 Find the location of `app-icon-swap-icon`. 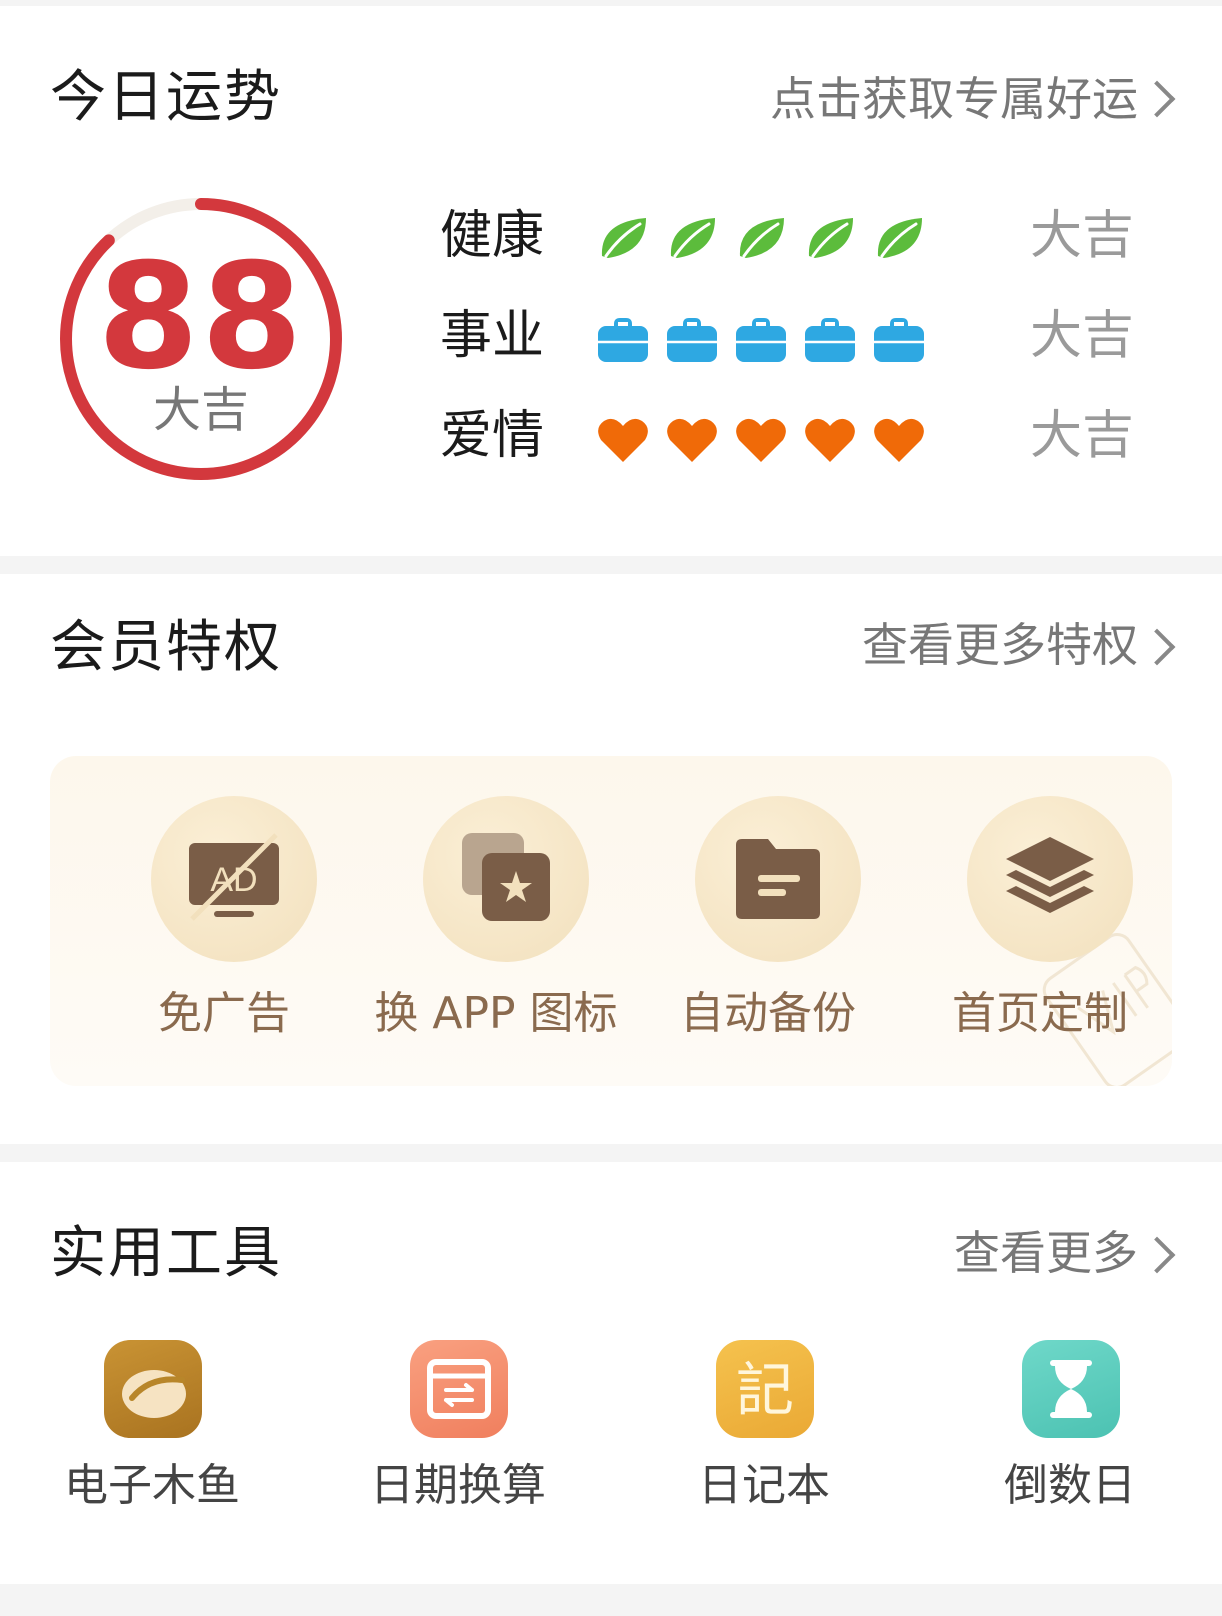

app-icon-swap-icon is located at coordinates (506, 877).